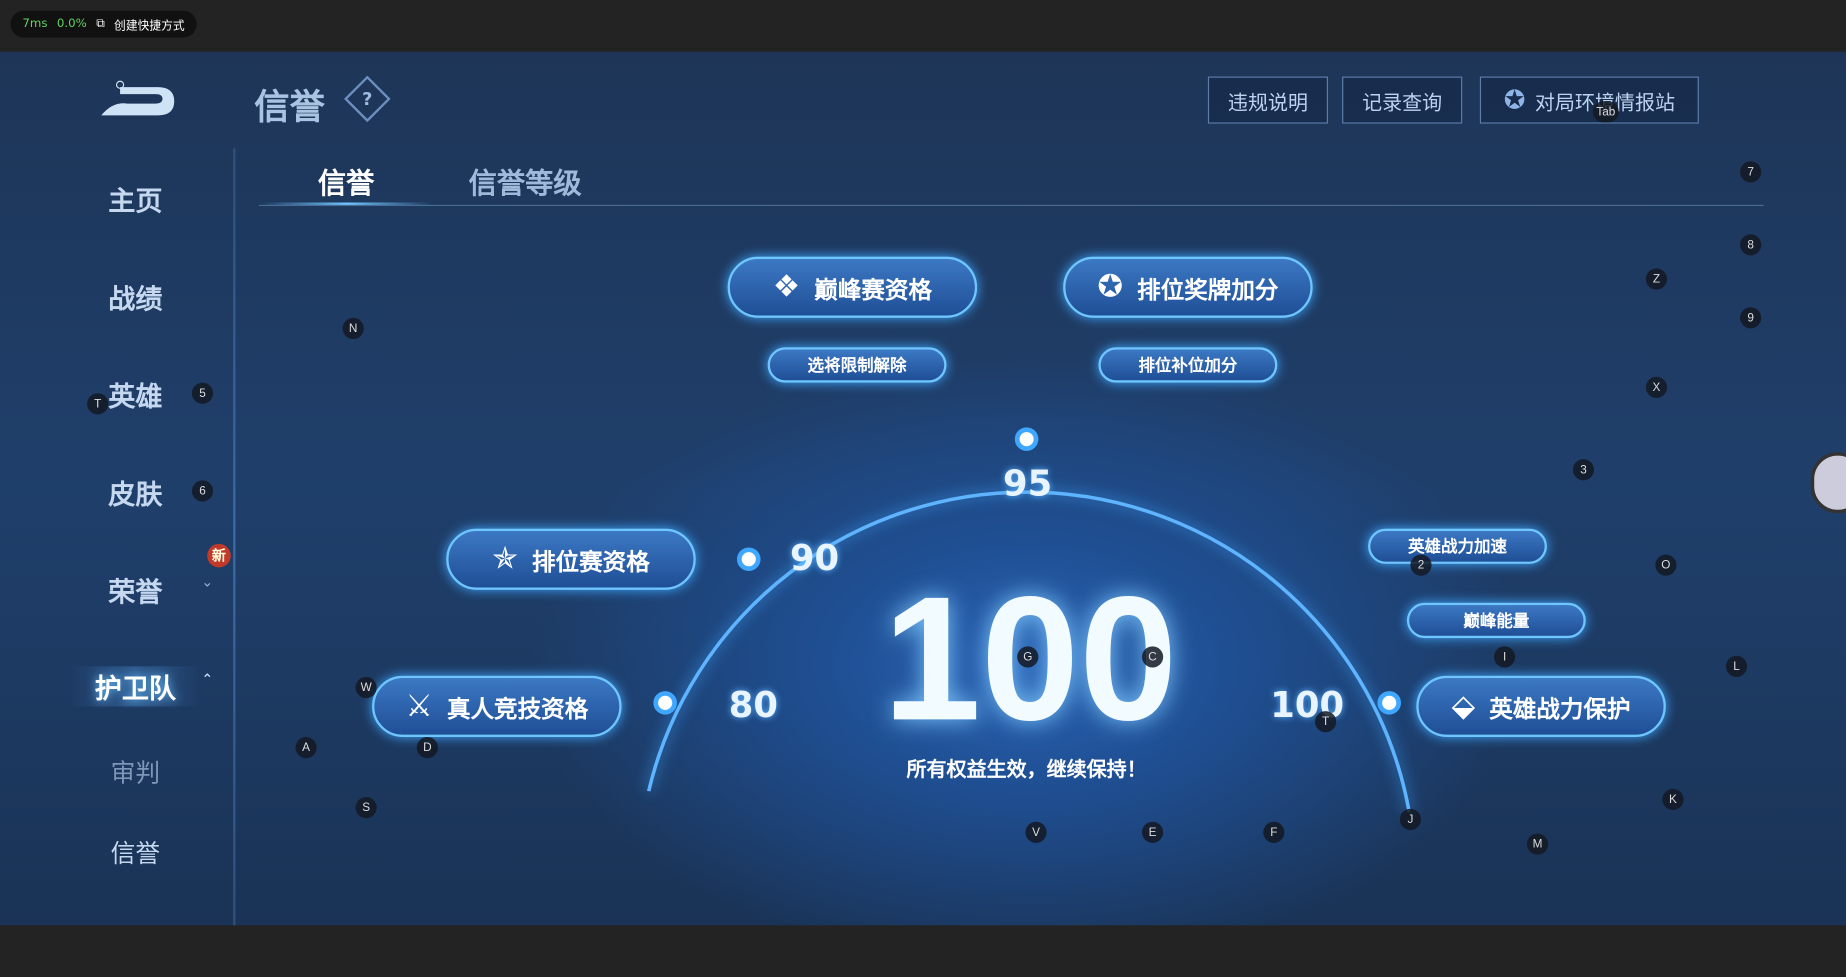 The height and width of the screenshot is (977, 1846). I want to click on real-person-label: 真人竞技资格, so click(517, 708).